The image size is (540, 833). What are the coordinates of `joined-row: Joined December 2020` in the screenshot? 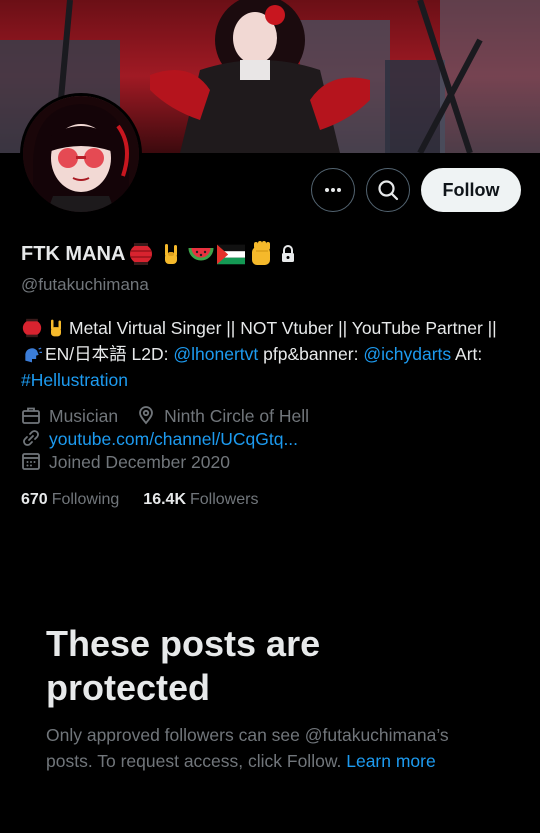 It's located at (125, 462).